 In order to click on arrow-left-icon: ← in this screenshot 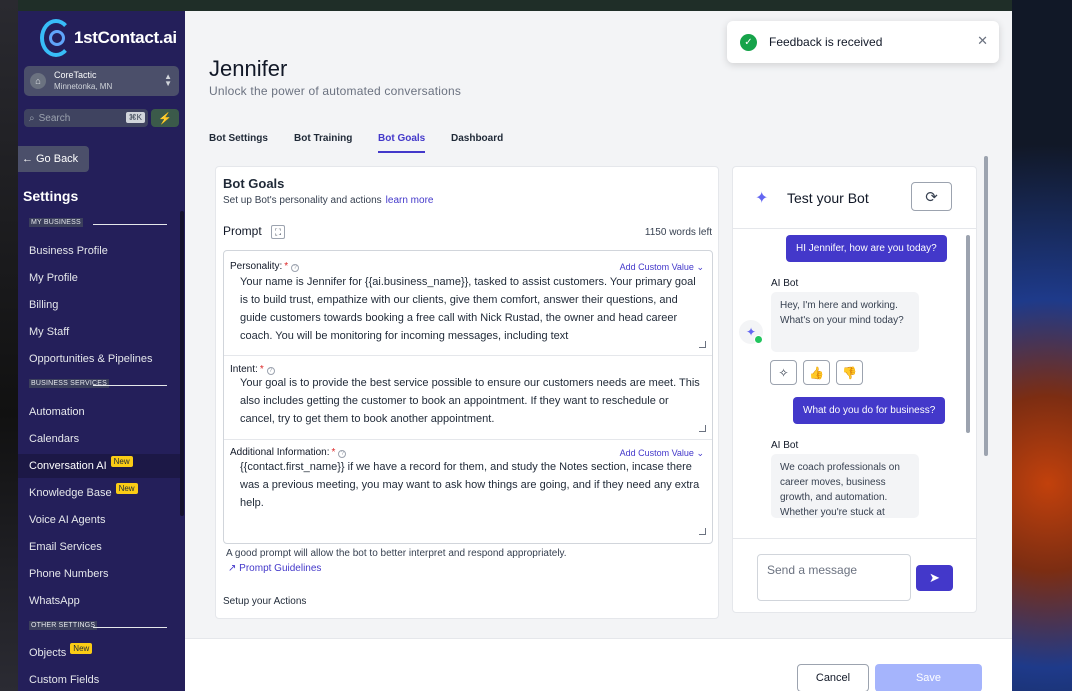, I will do `click(27, 159)`.